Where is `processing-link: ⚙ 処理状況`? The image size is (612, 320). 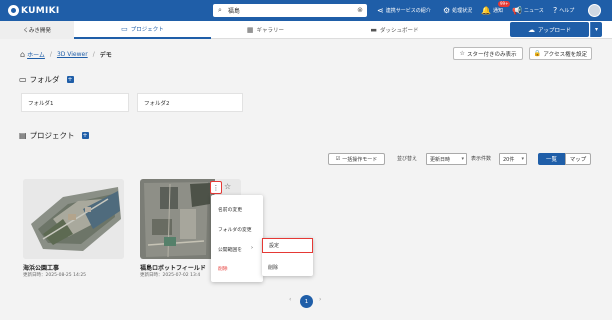 processing-link: ⚙ 処理状況 is located at coordinates (457, 10).